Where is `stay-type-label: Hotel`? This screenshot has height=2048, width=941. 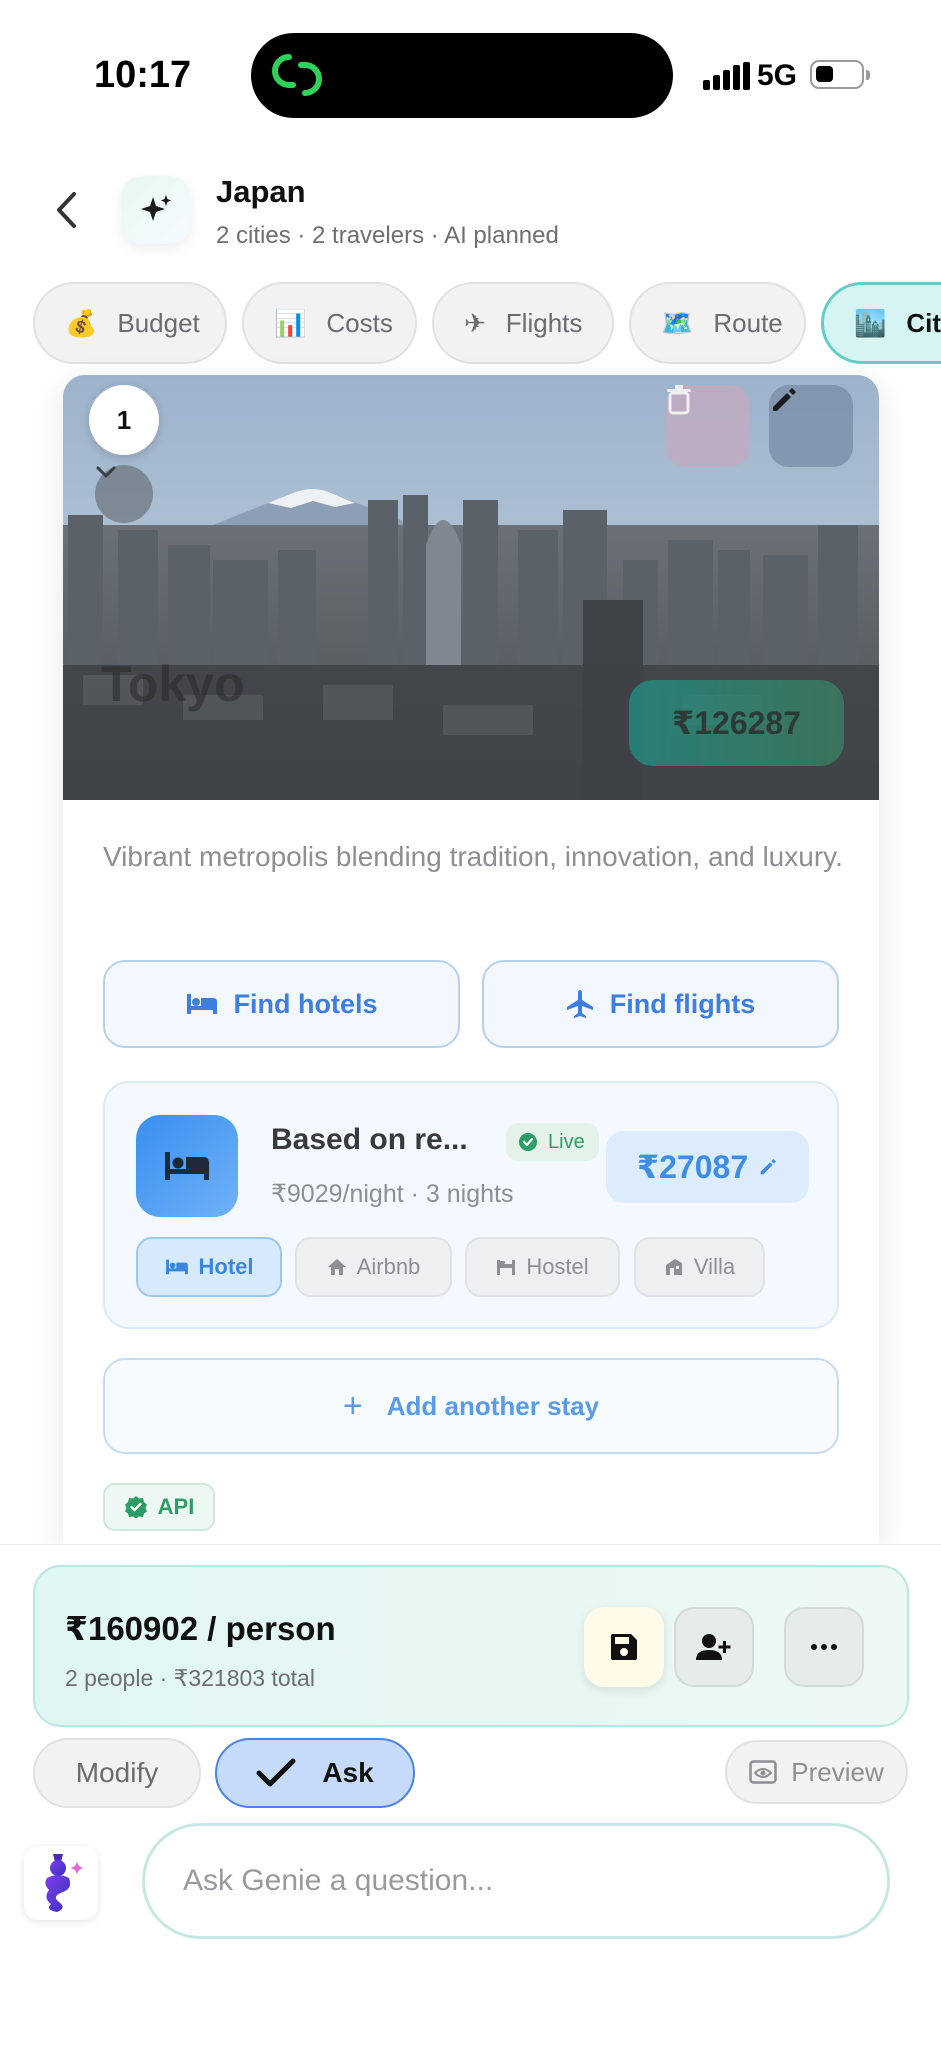 stay-type-label: Hotel is located at coordinates (226, 1266).